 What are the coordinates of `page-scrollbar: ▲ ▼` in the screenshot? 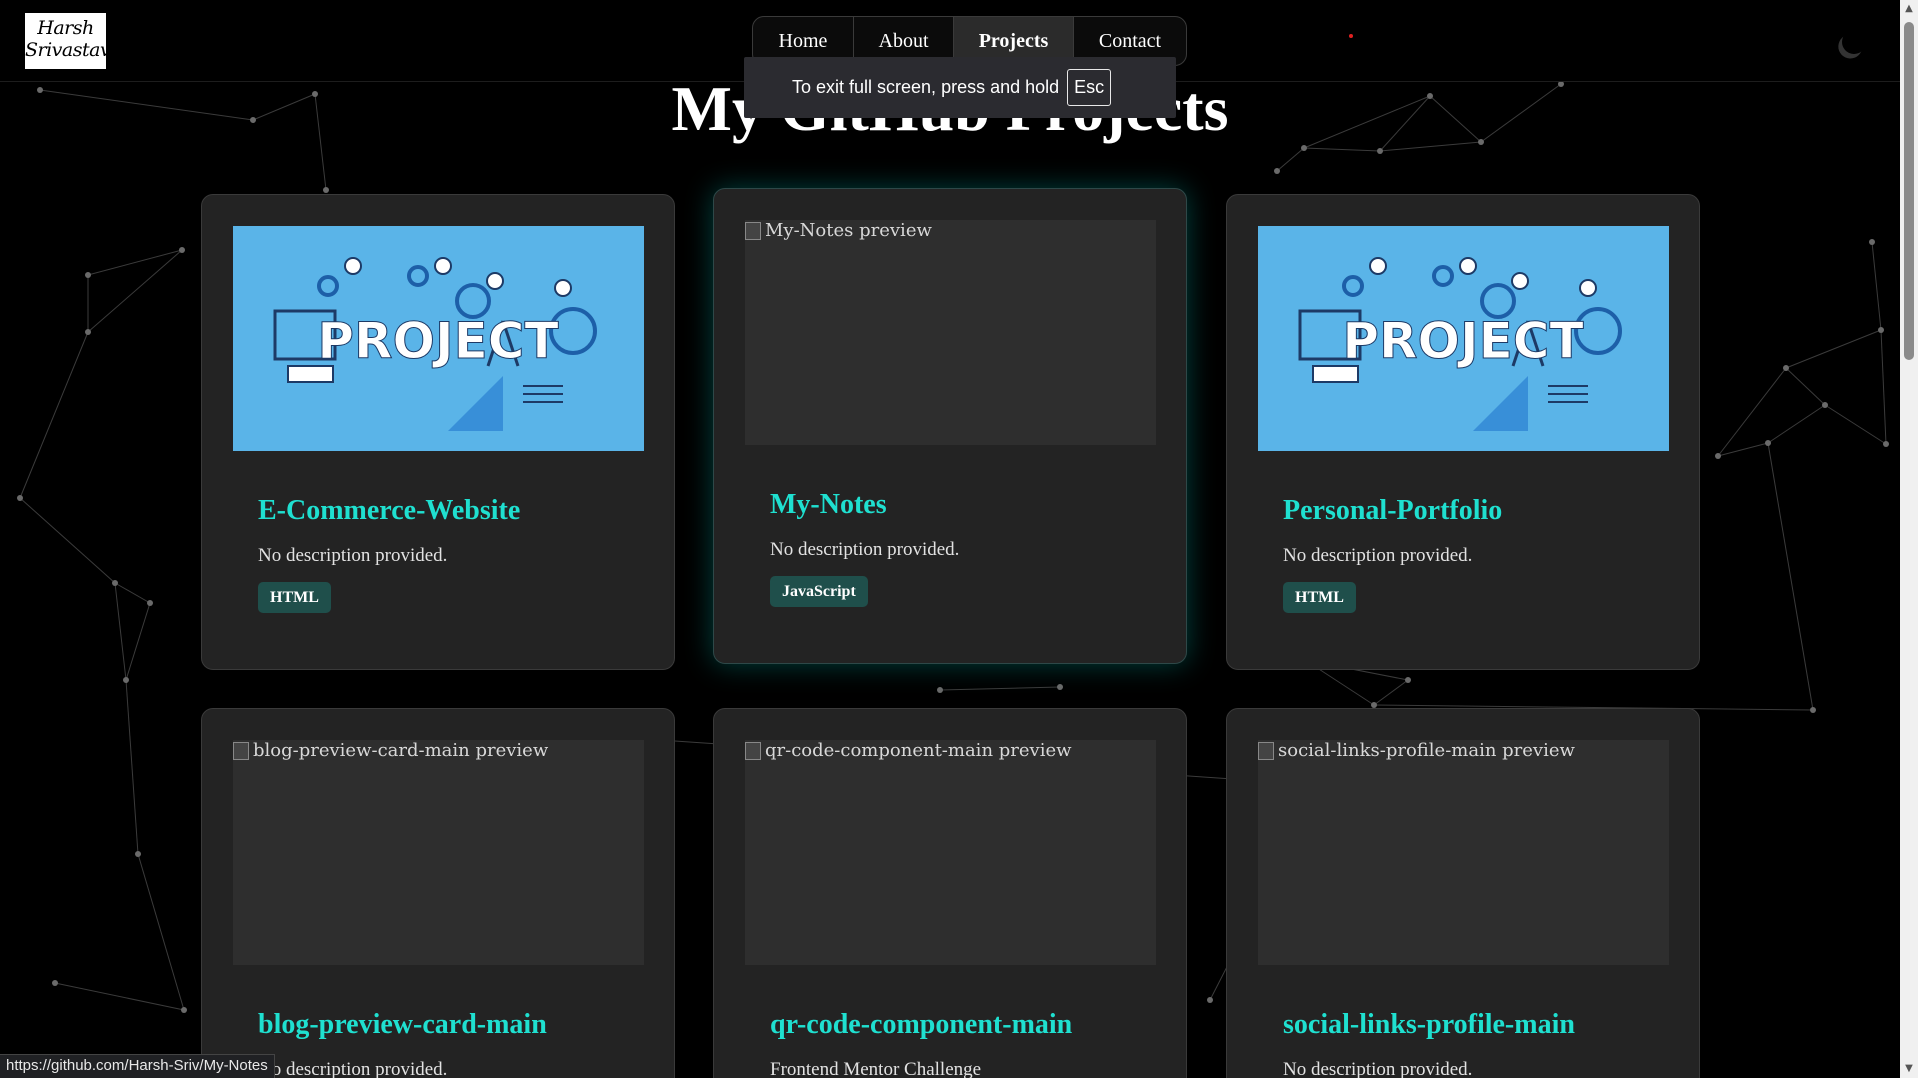 It's located at (1909, 539).